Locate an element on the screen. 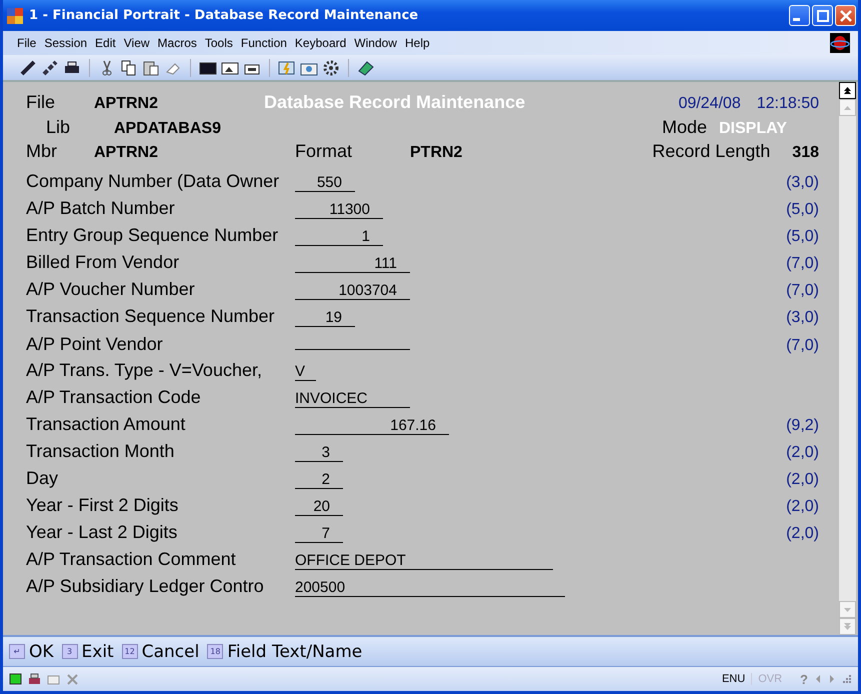 Image resolution: width=861 pixels, height=694 pixels. input-field: 200500 is located at coordinates (430, 588).